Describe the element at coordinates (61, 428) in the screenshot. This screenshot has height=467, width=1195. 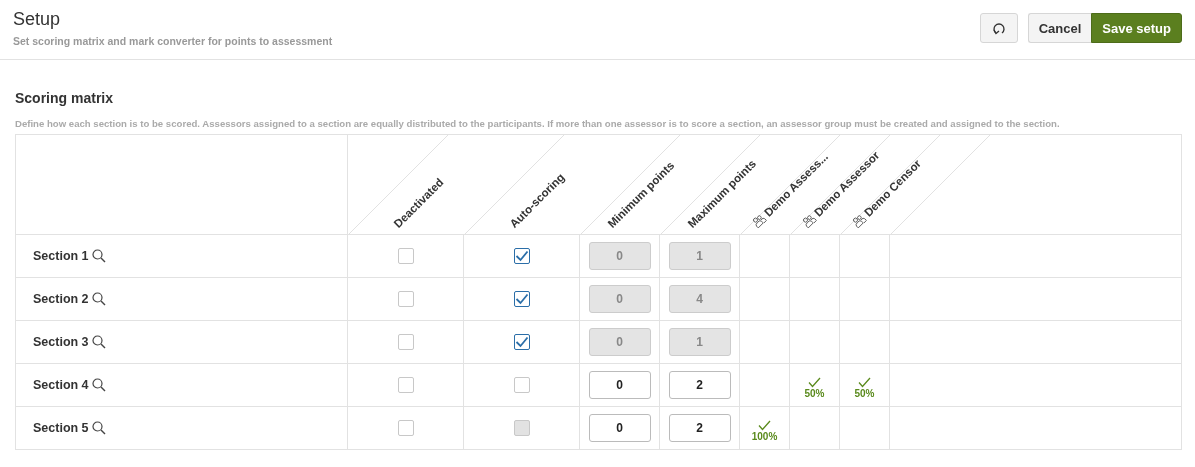
I see `section-name: Section 5` at that location.